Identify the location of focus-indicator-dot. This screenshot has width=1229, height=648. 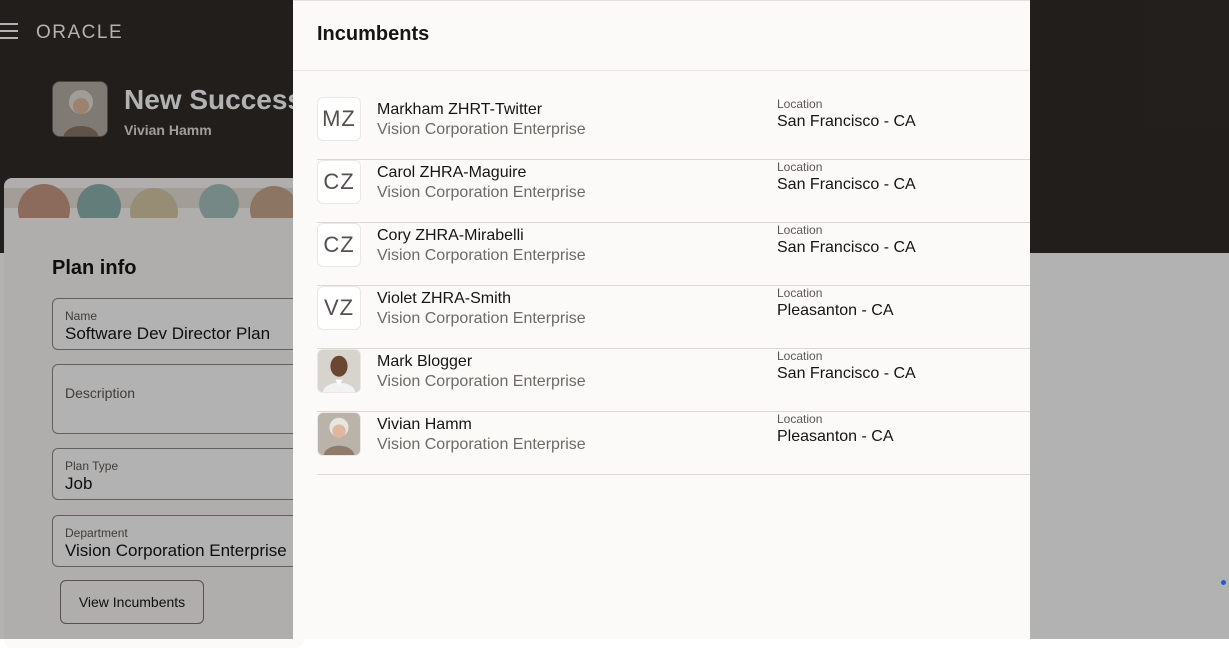
(1223, 582).